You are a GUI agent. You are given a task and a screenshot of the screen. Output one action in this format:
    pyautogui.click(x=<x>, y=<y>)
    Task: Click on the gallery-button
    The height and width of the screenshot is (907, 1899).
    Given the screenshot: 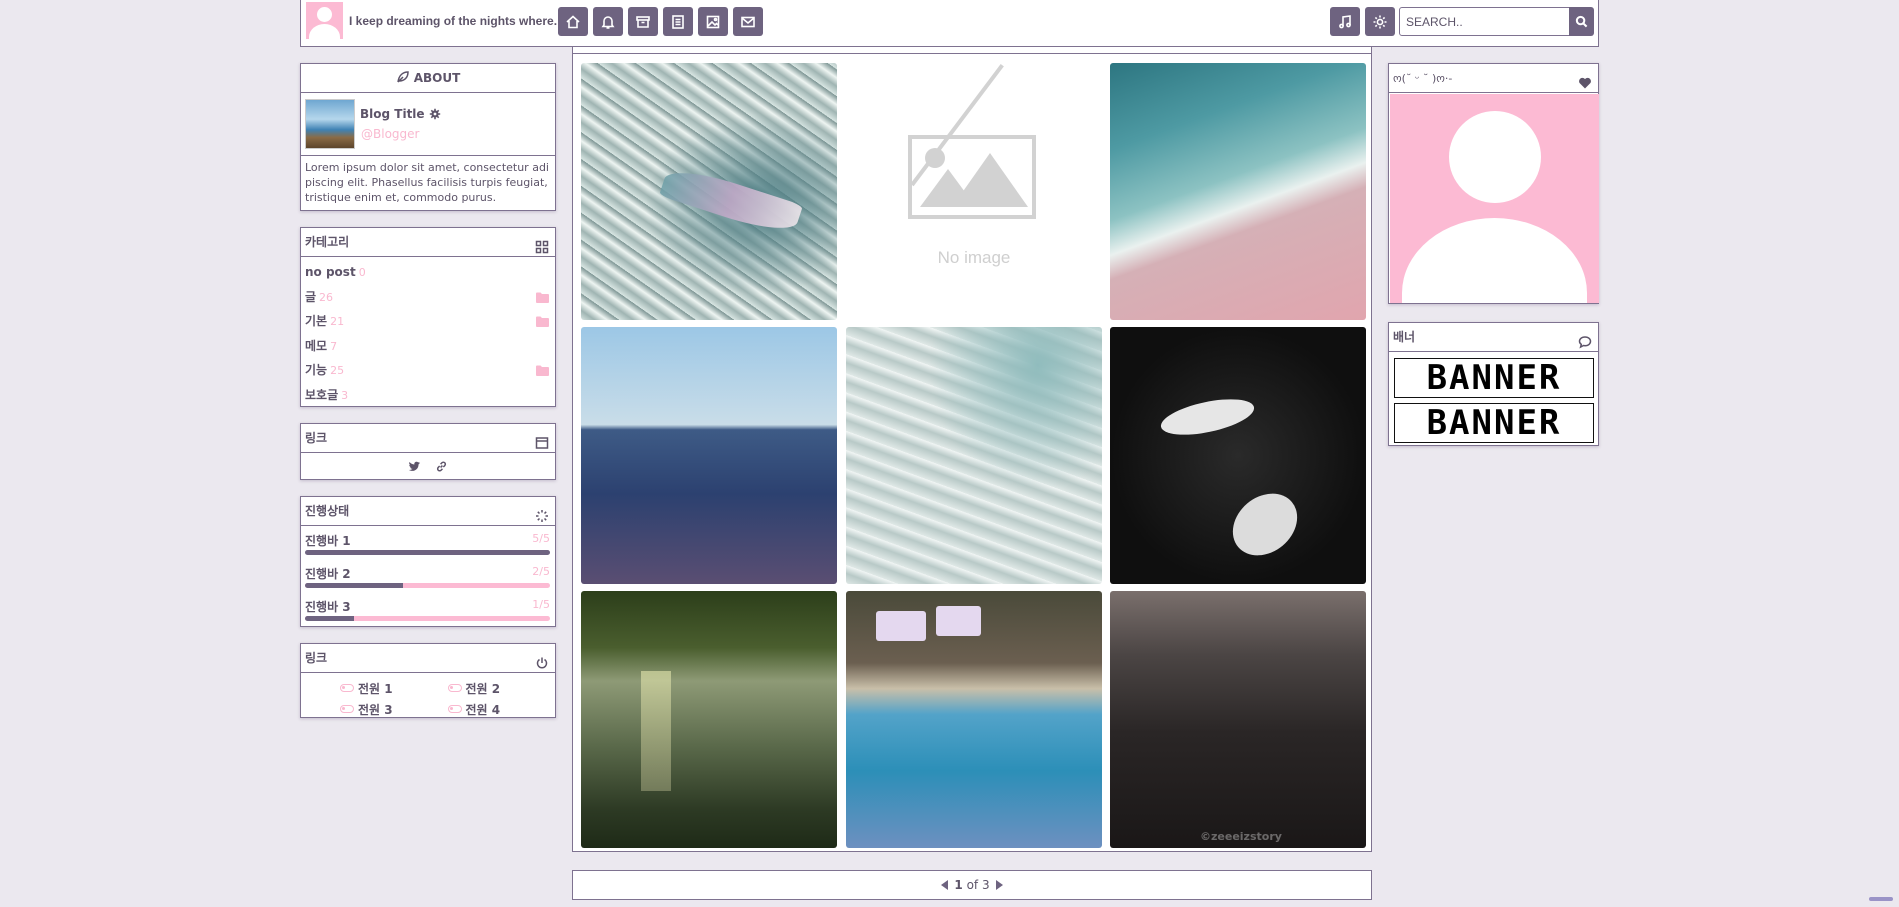 What is the action you would take?
    pyautogui.click(x=713, y=21)
    